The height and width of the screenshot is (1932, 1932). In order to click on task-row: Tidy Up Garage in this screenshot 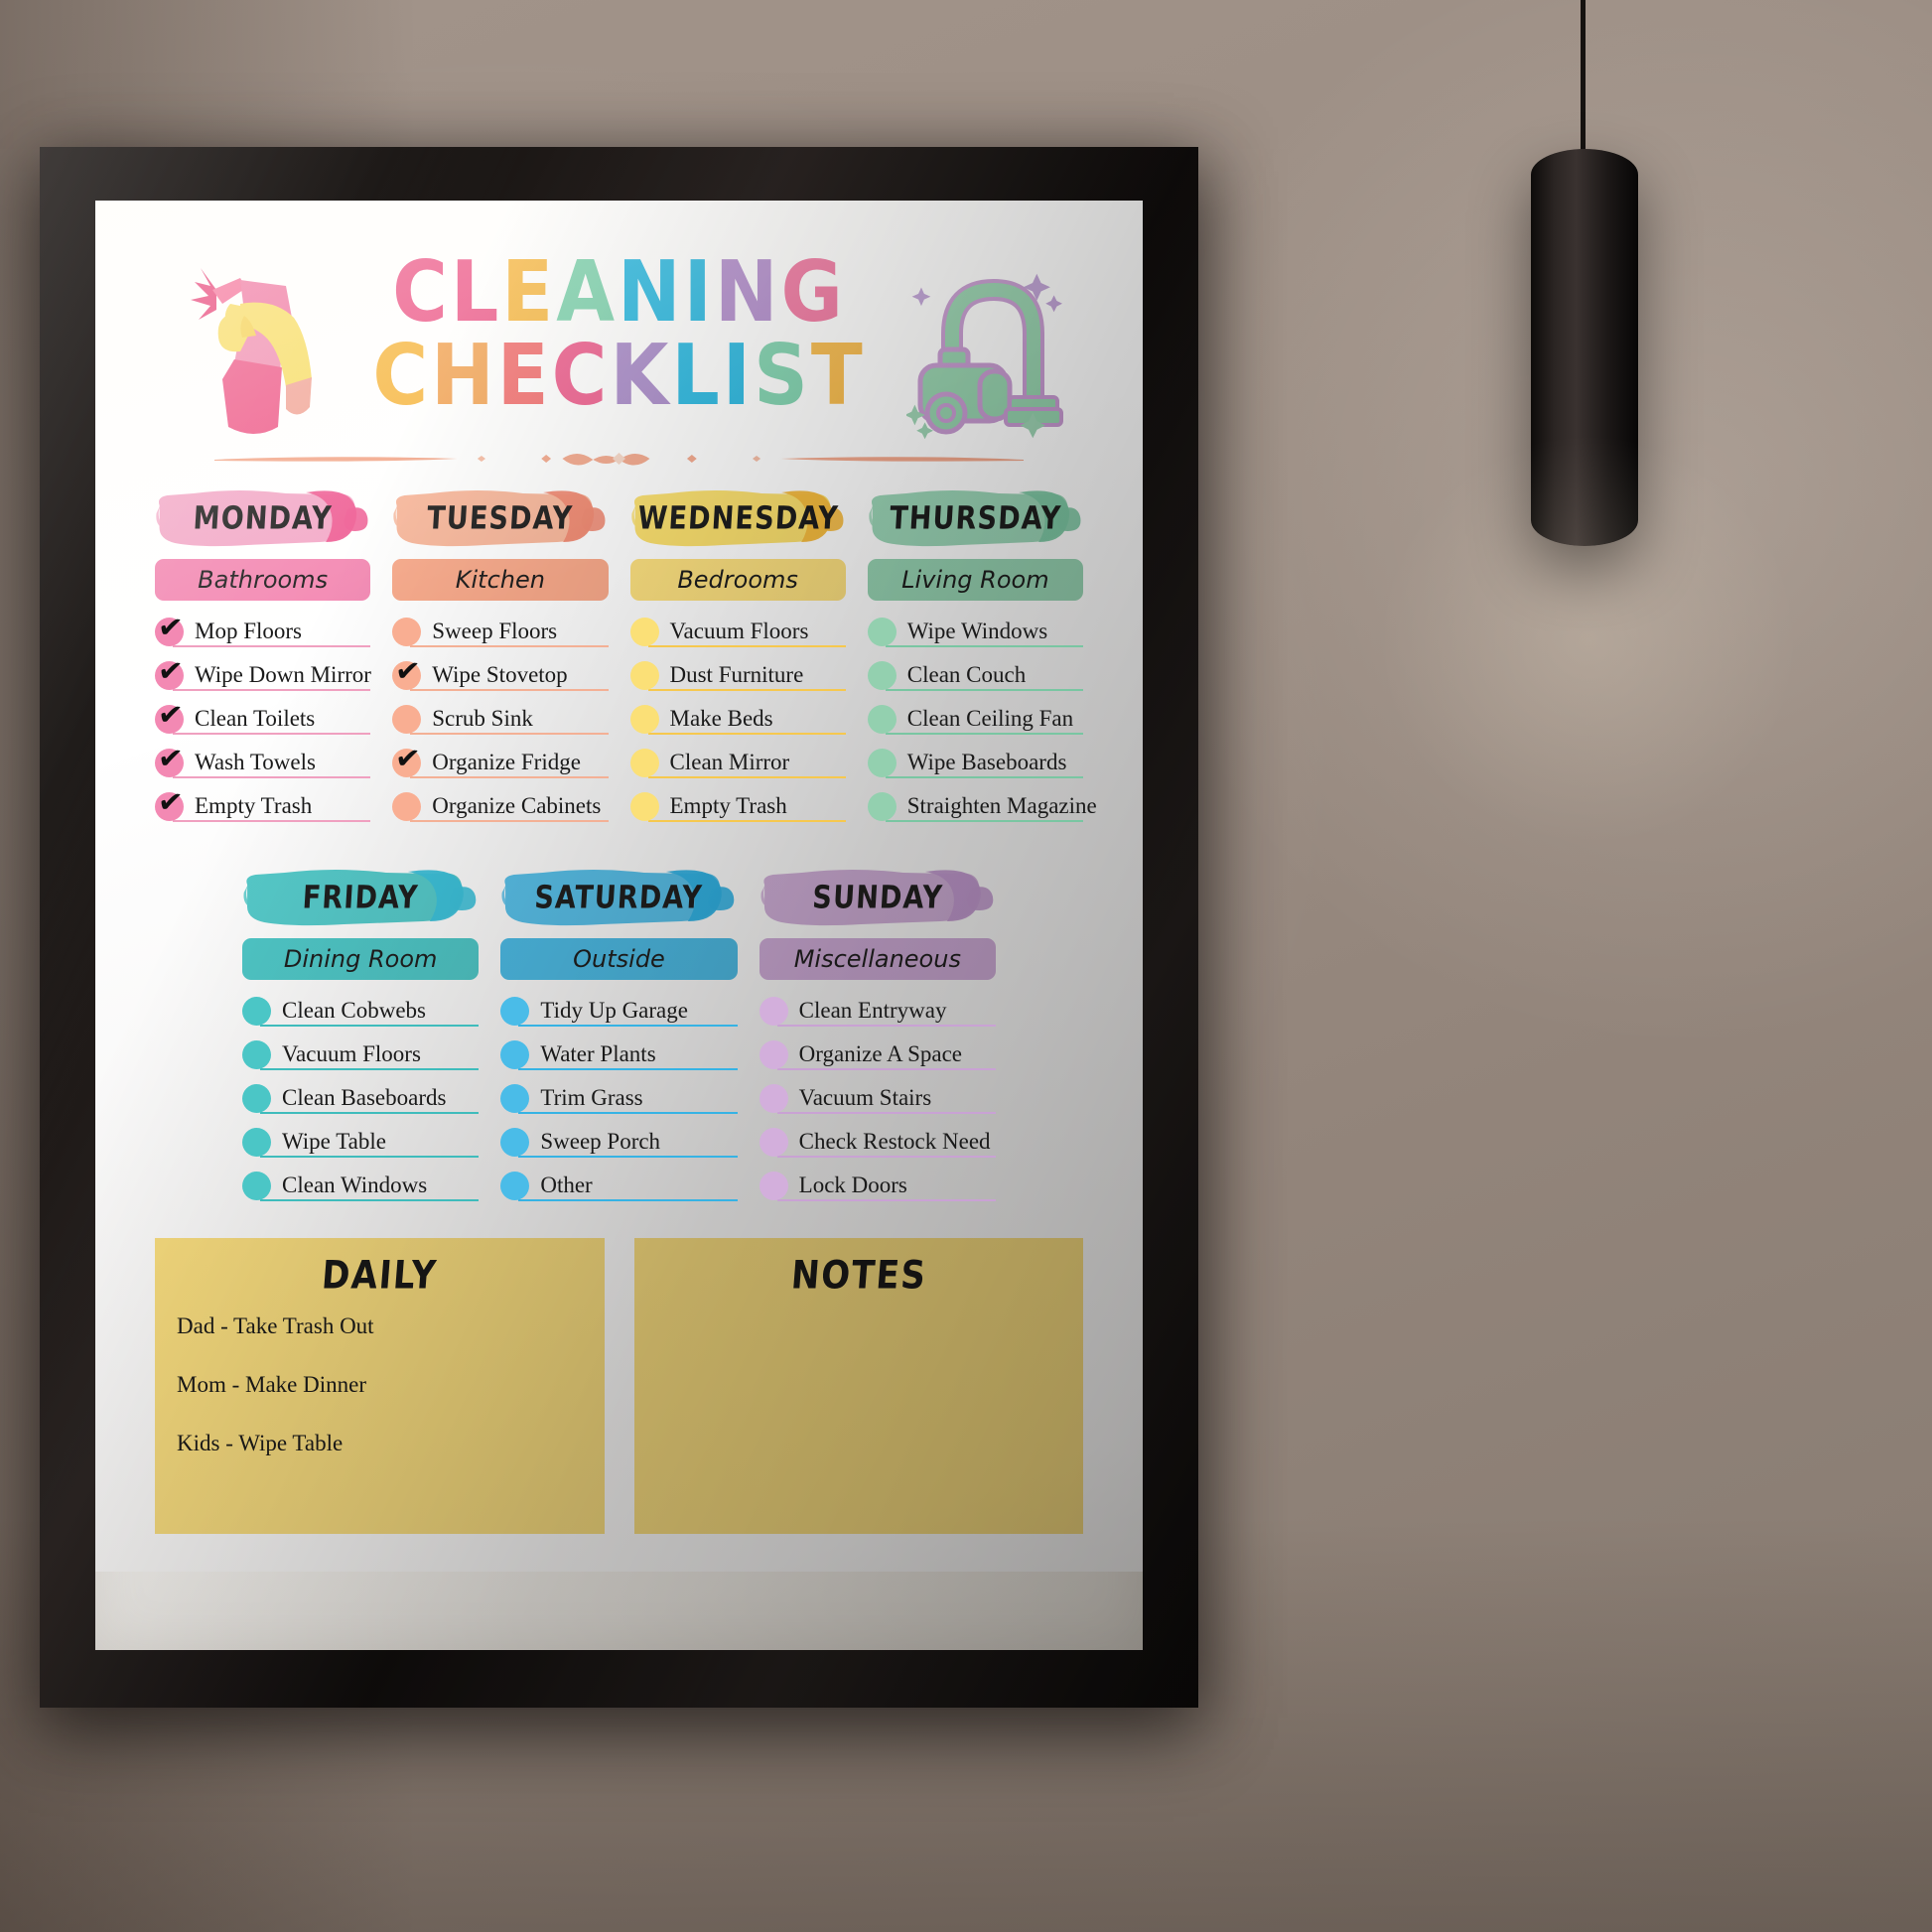, I will do `click(619, 1011)`.